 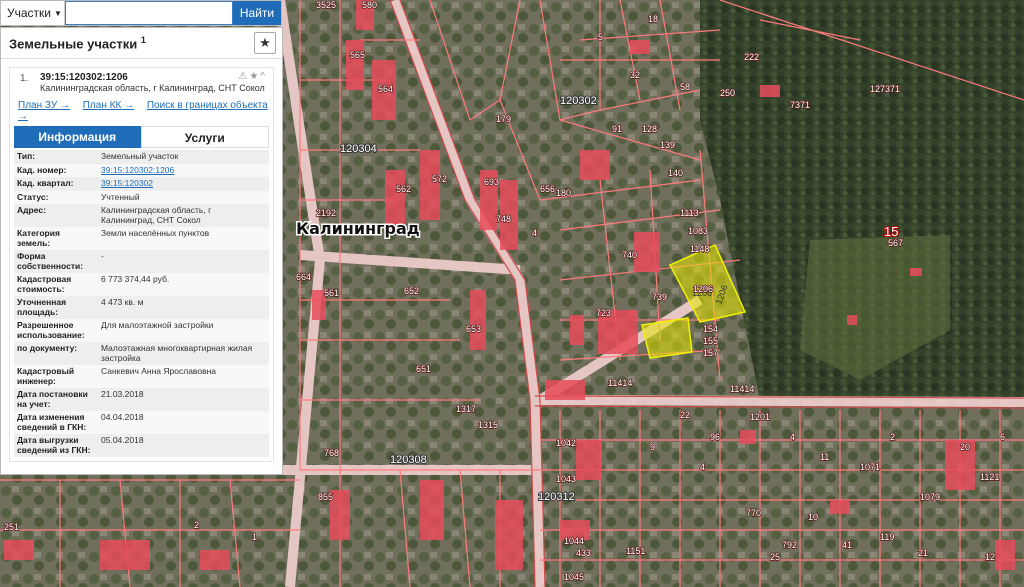 What do you see at coordinates (56, 284) in the screenshot?
I see `info-key: Кадастровая стоимость:` at bounding box center [56, 284].